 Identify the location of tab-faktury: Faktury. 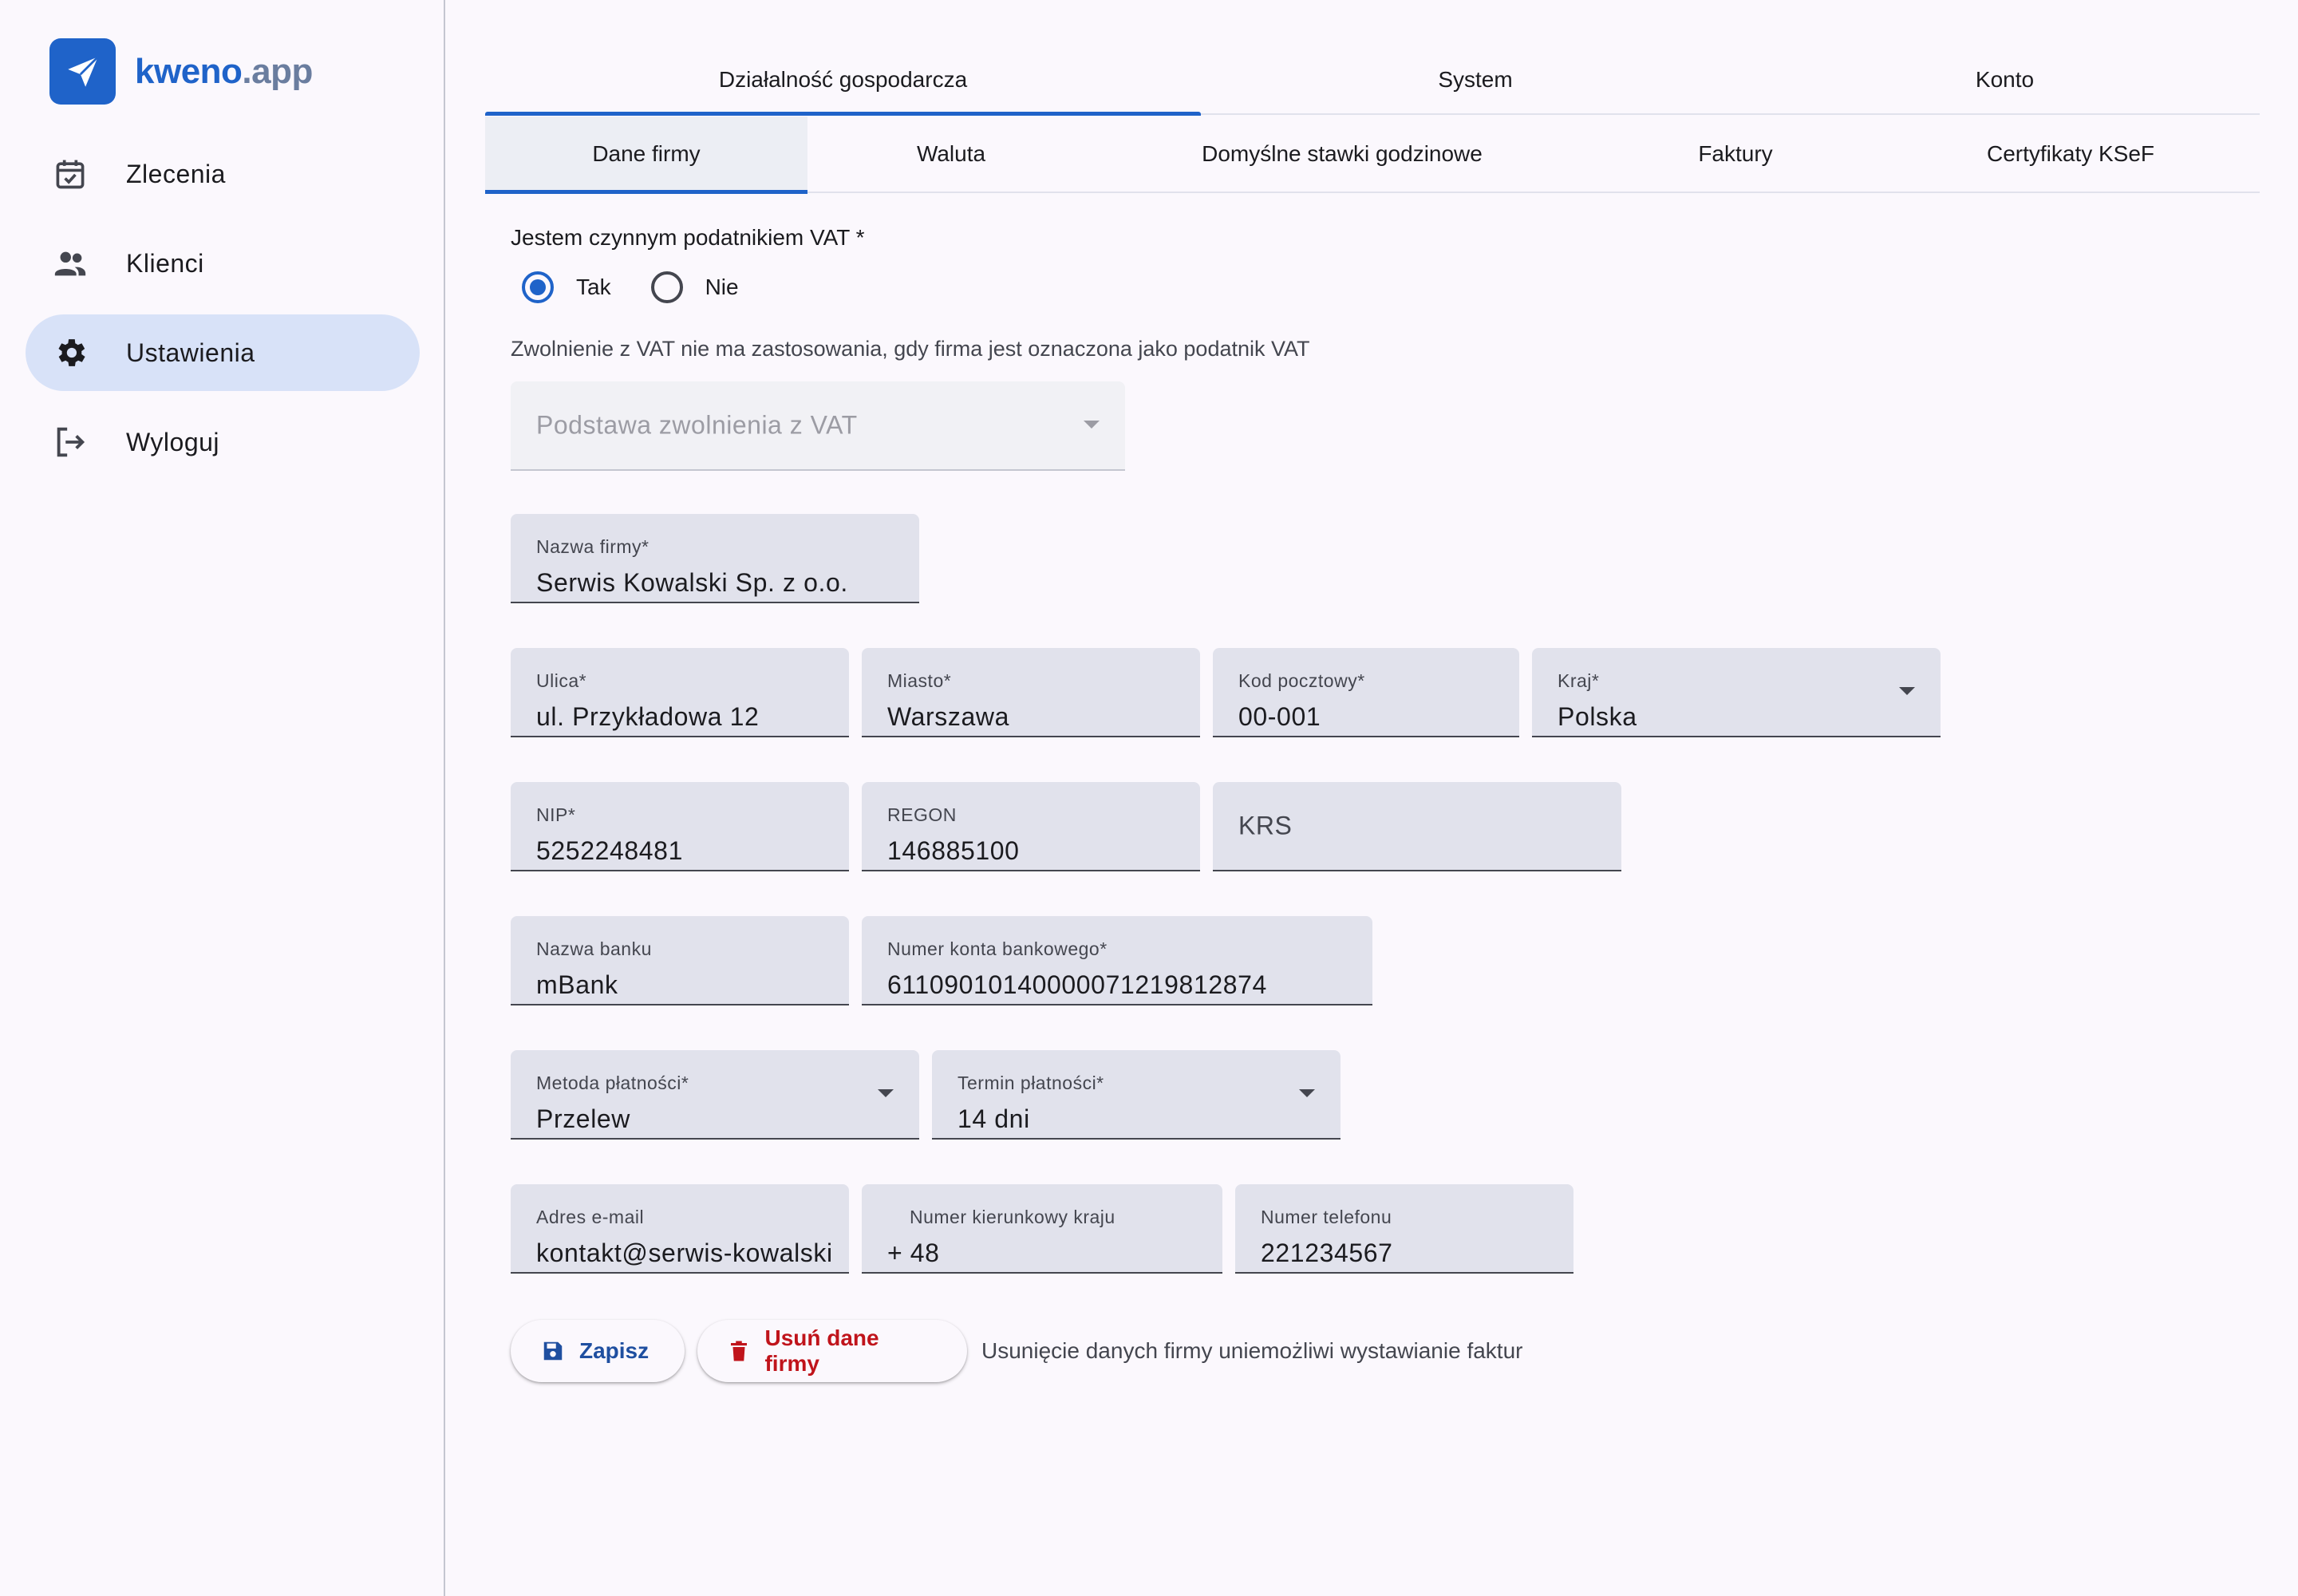
(1735, 154).